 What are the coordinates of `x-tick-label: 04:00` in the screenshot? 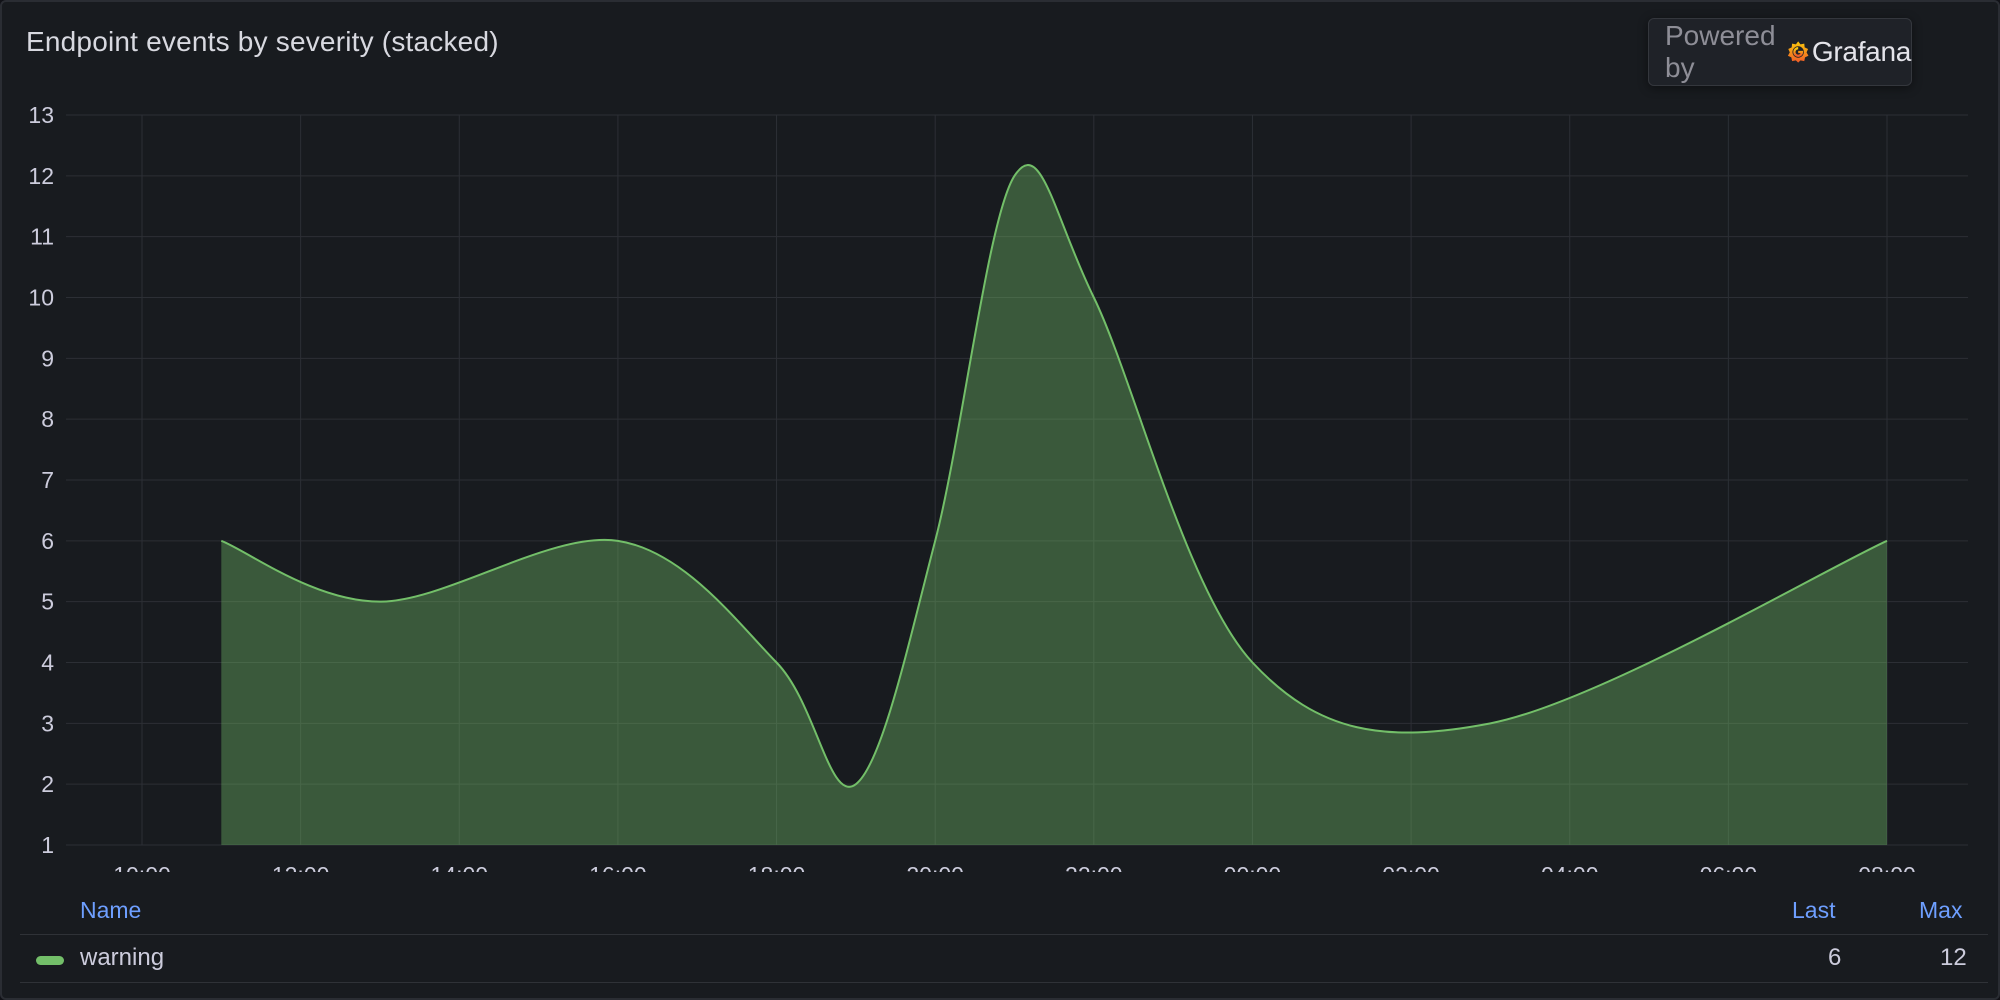 It's located at (1570, 867).